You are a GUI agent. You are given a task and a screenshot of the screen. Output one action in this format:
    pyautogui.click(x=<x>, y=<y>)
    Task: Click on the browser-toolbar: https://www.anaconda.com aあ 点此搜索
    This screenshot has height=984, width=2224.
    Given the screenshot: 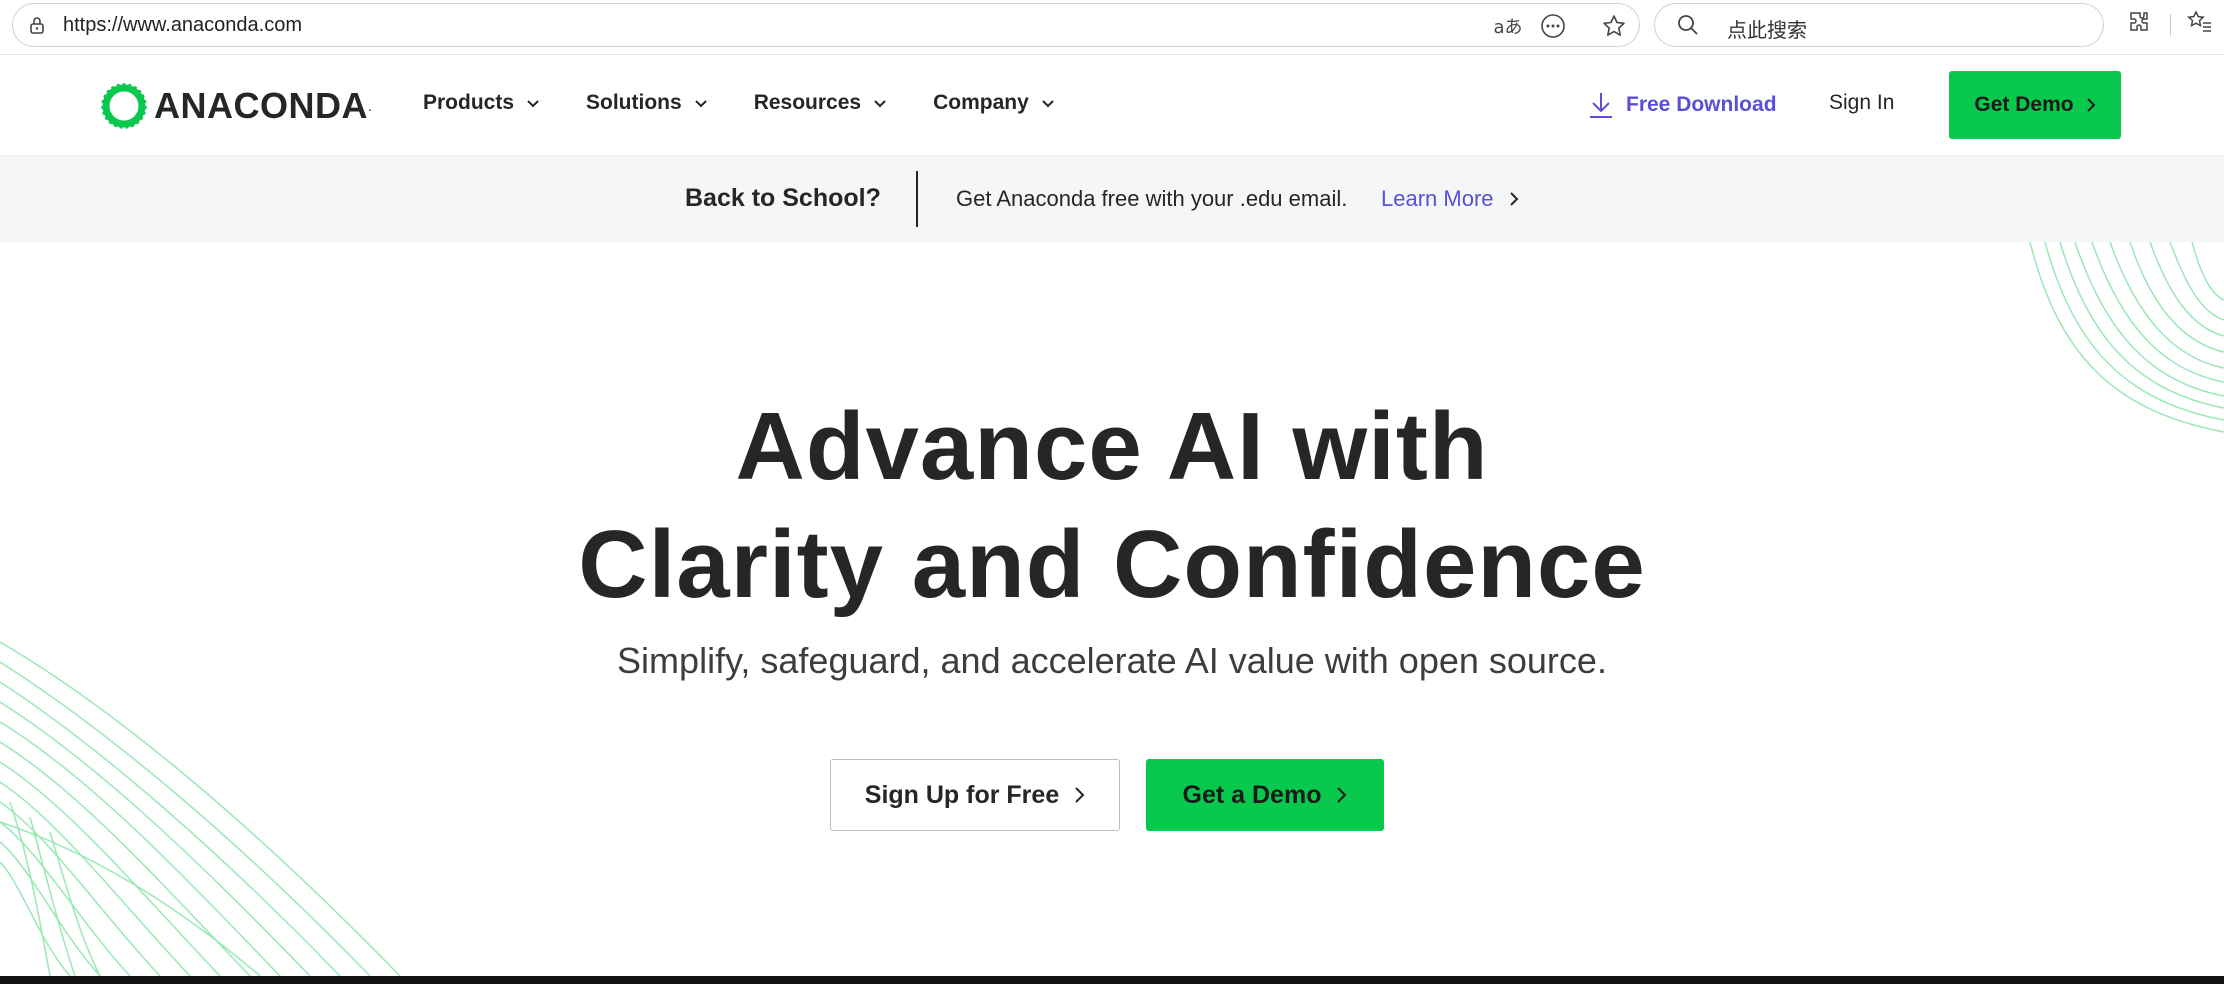 What is the action you would take?
    pyautogui.click(x=1112, y=27)
    